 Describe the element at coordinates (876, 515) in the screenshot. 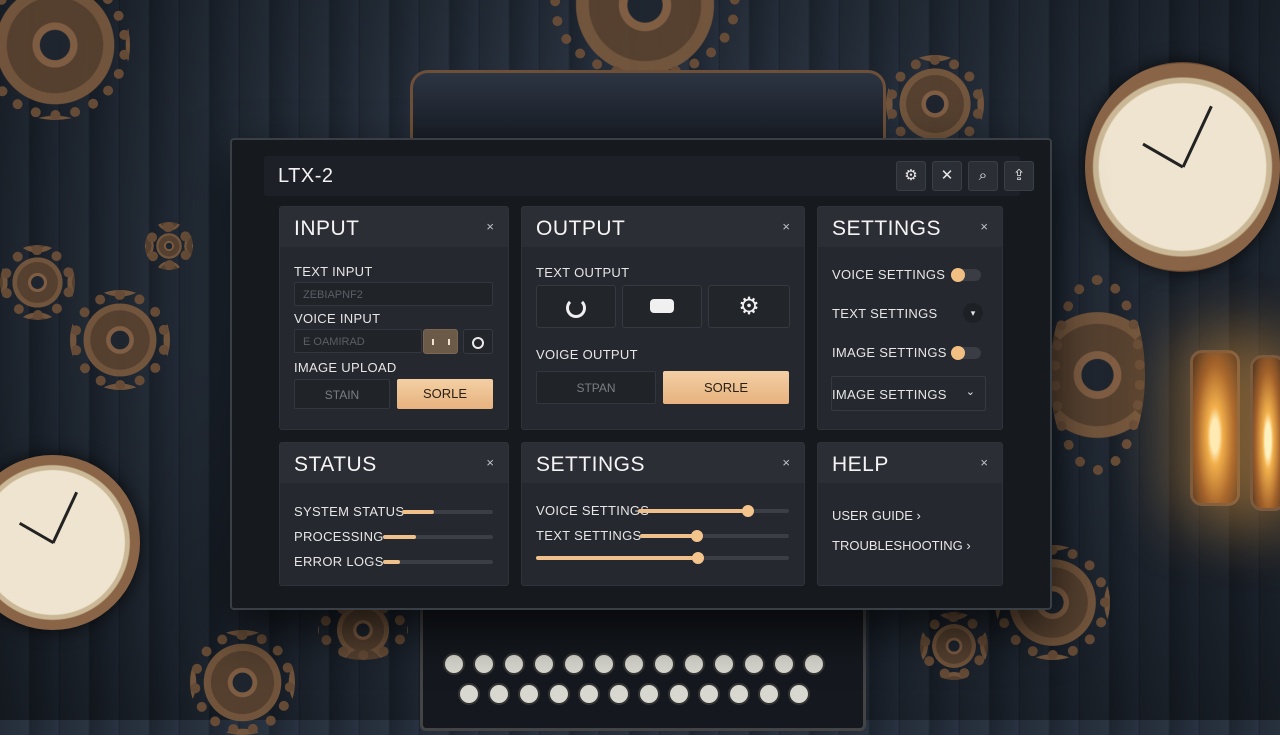

I see `user-guide-link: USER GUIDE ›` at that location.